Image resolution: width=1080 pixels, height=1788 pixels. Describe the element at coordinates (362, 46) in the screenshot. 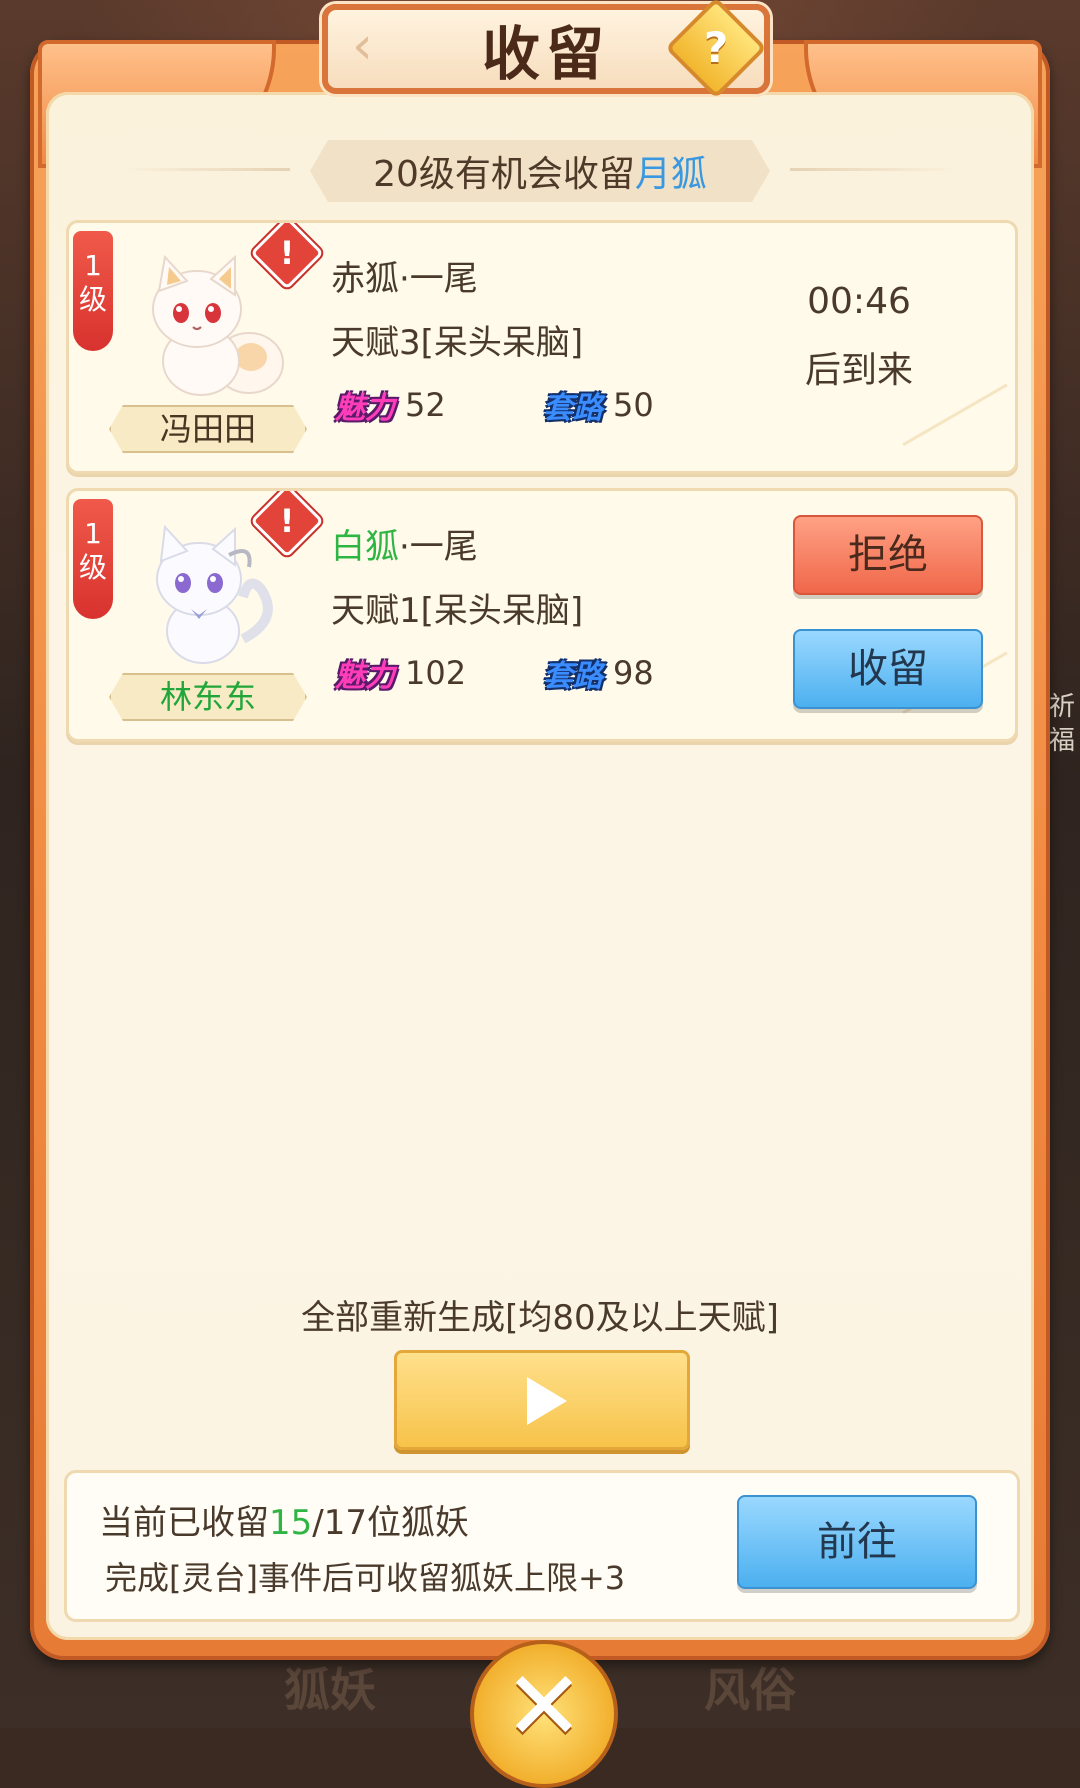

I see `chevron-left-icon: ‹` at that location.